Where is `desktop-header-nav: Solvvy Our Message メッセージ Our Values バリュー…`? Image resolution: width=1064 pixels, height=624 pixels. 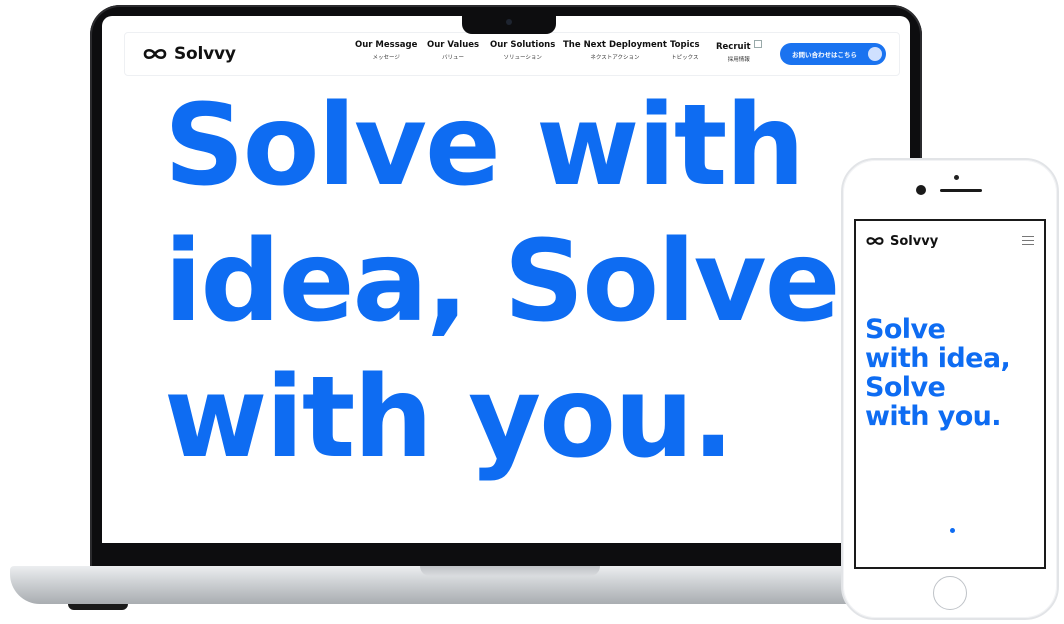
desktop-header-nav: Solvvy Our Message メッセージ Our Values バリュー… is located at coordinates (512, 54).